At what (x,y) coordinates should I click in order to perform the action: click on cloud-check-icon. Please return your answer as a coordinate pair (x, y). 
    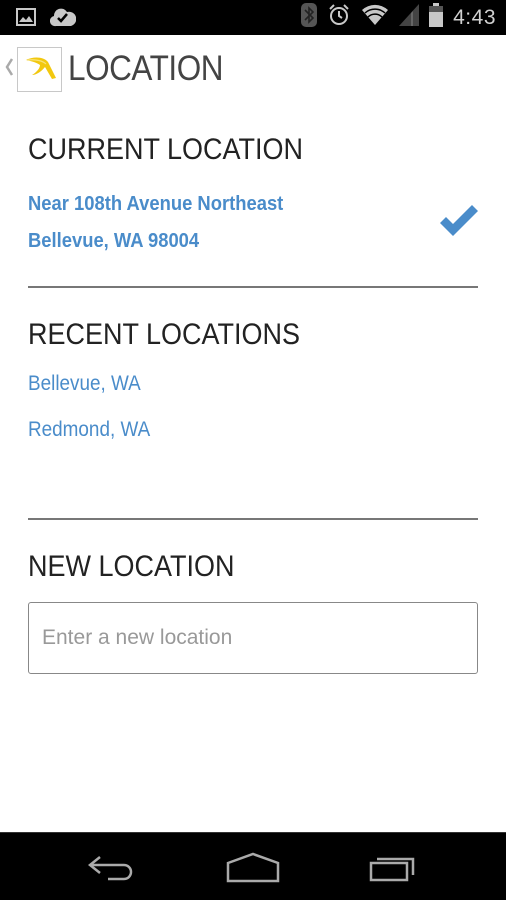
    Looking at the image, I should click on (63, 19).